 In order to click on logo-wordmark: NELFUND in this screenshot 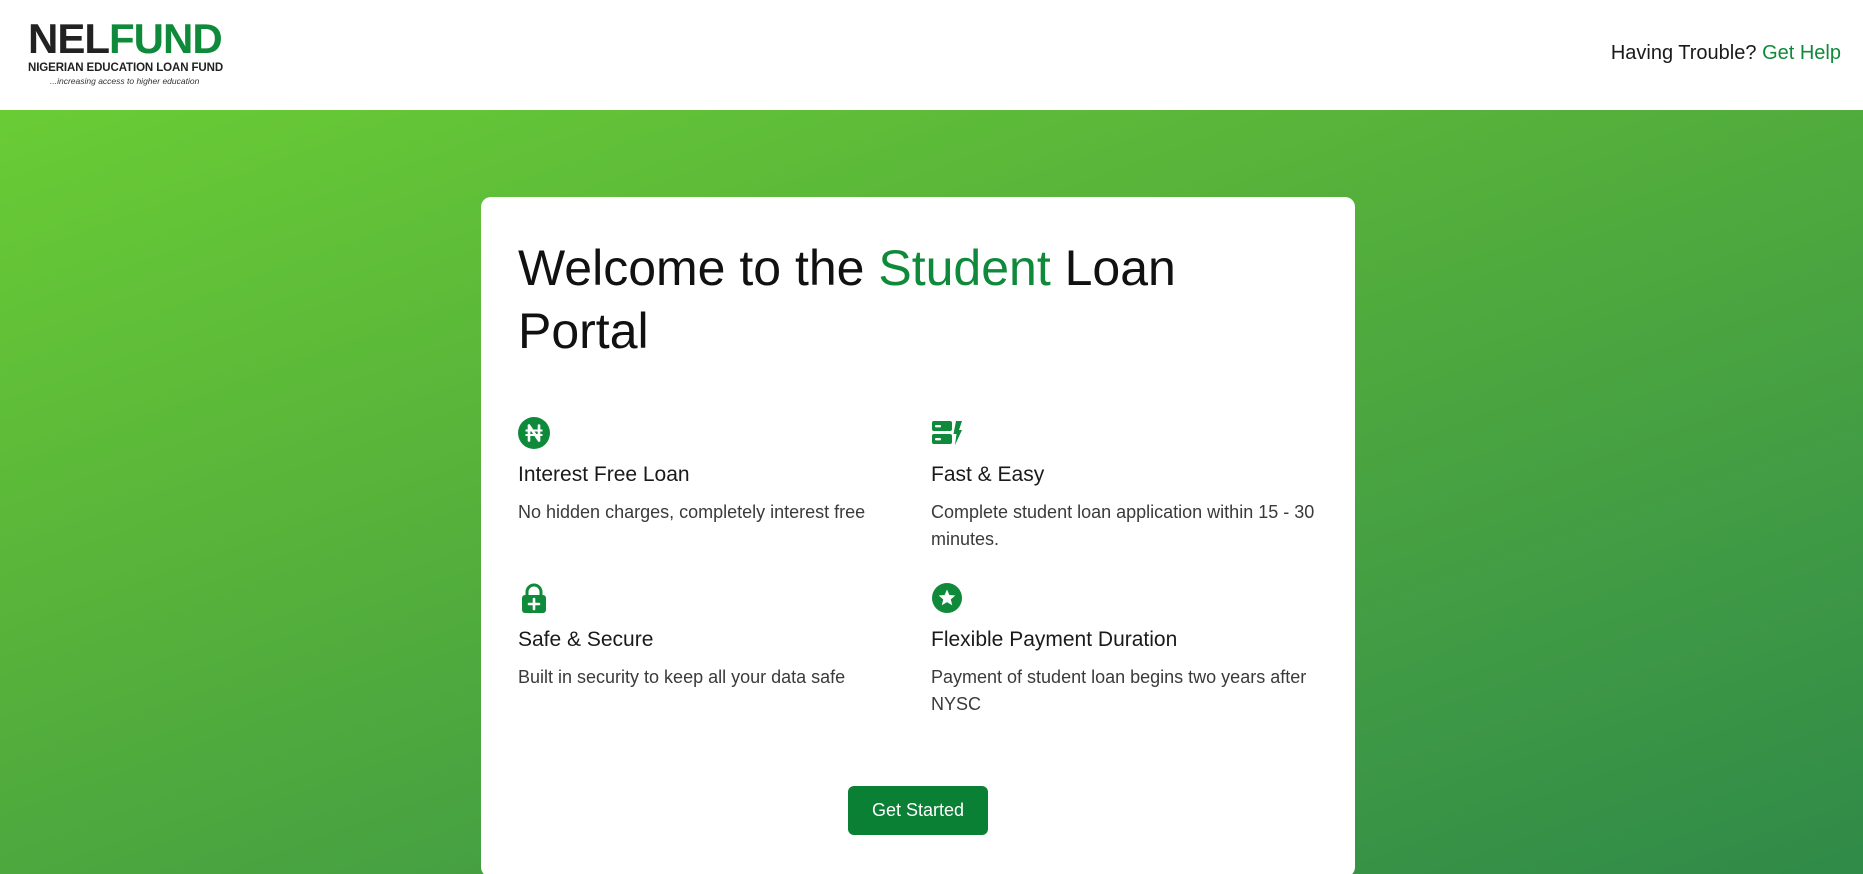, I will do `click(133, 39)`.